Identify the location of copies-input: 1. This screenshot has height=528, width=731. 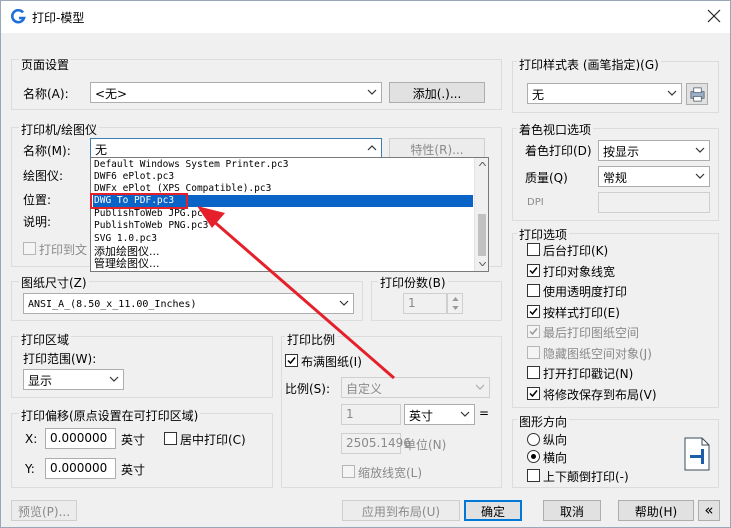
(425, 303).